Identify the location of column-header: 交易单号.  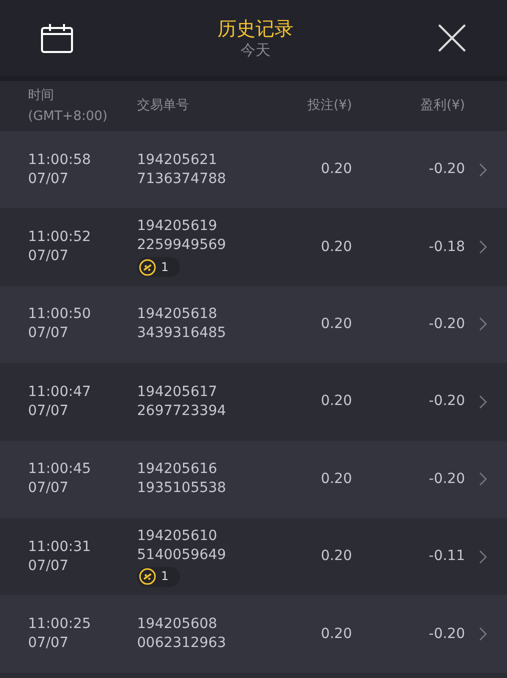
(163, 106).